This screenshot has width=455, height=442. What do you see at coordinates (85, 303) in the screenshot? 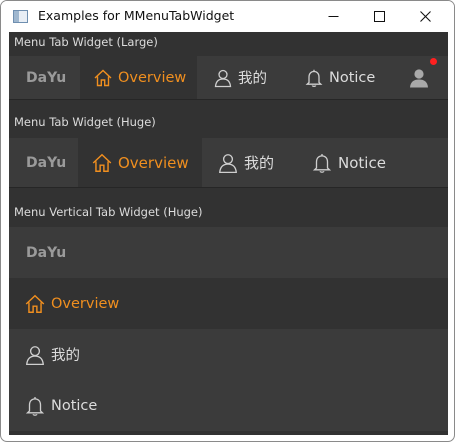
I see `vertical-tab-overview-label: Overview` at bounding box center [85, 303].